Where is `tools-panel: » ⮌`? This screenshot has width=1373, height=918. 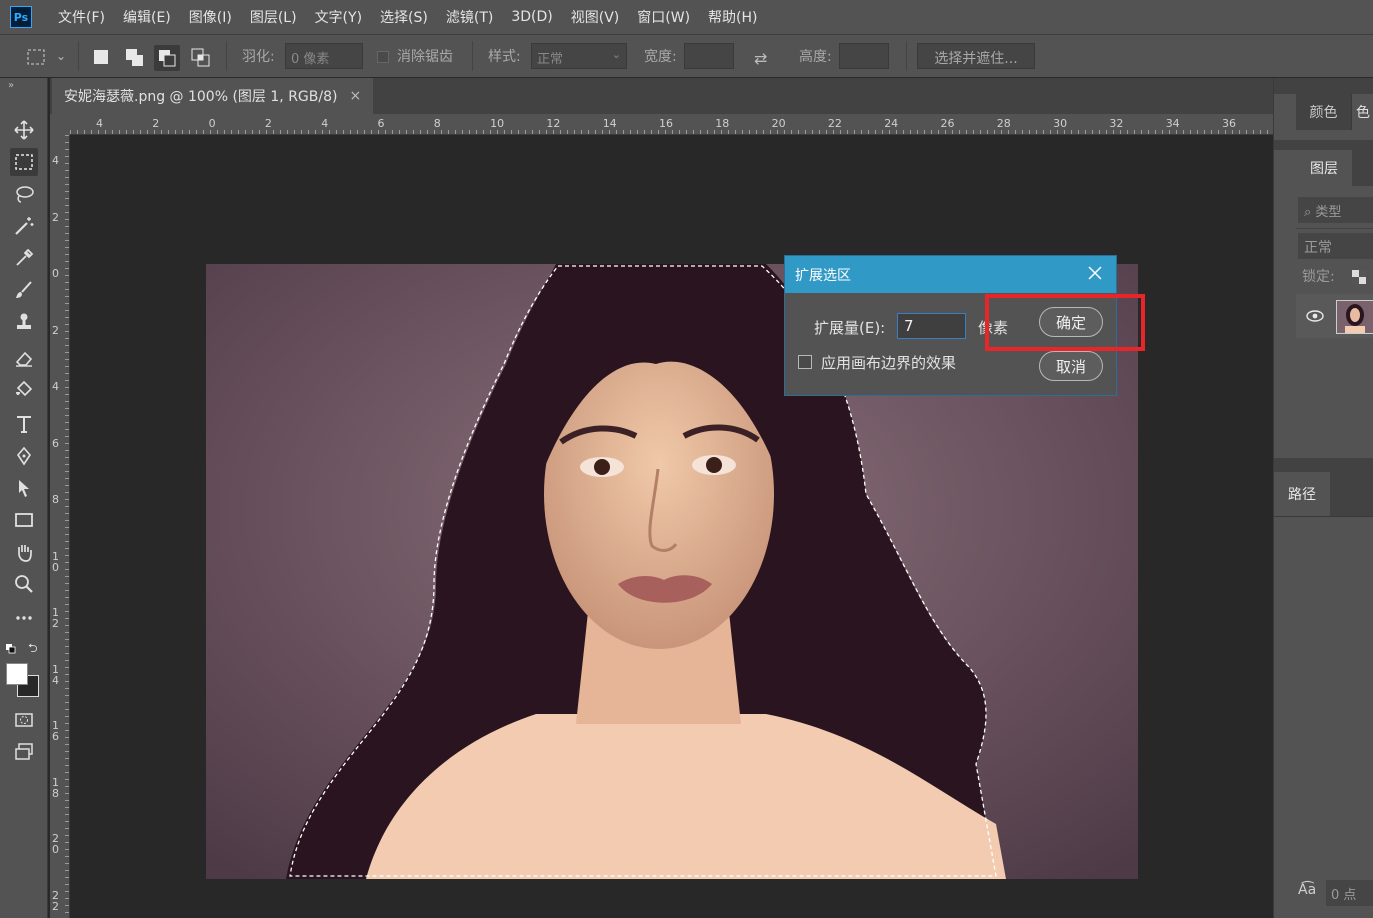 tools-panel: » ⮌ is located at coordinates (24, 498).